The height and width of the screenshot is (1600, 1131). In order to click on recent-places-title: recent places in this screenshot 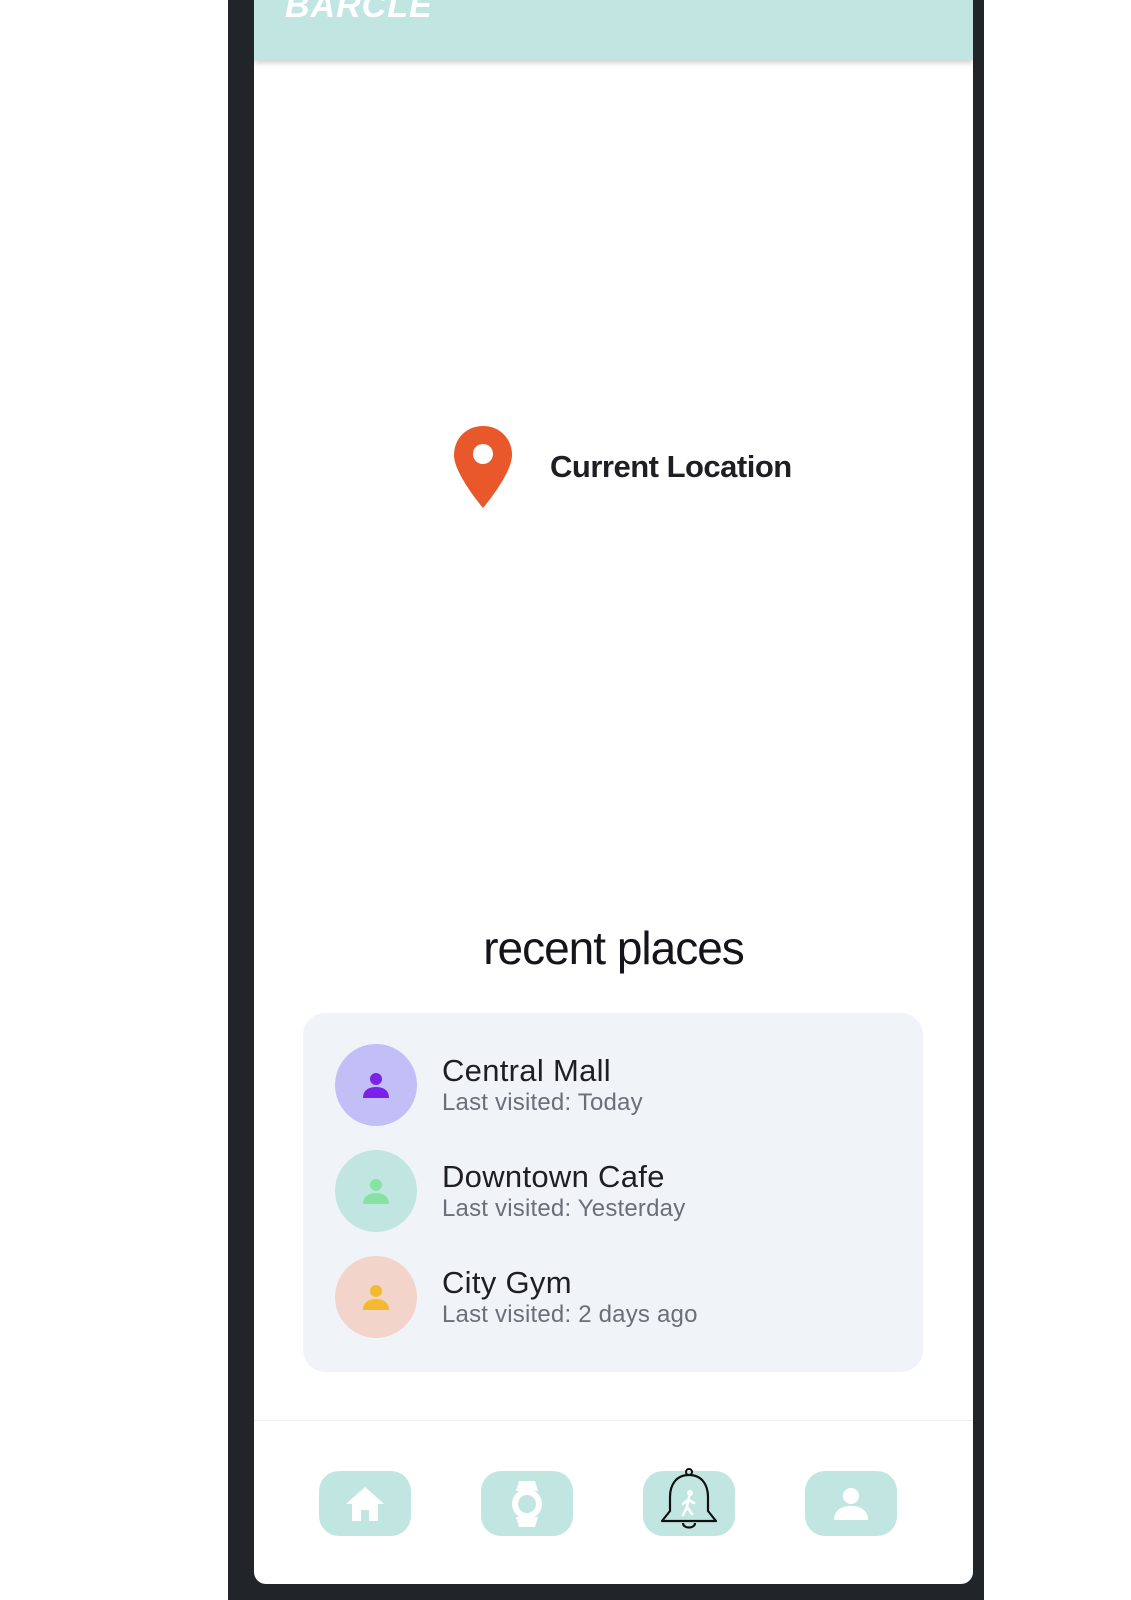, I will do `click(614, 948)`.